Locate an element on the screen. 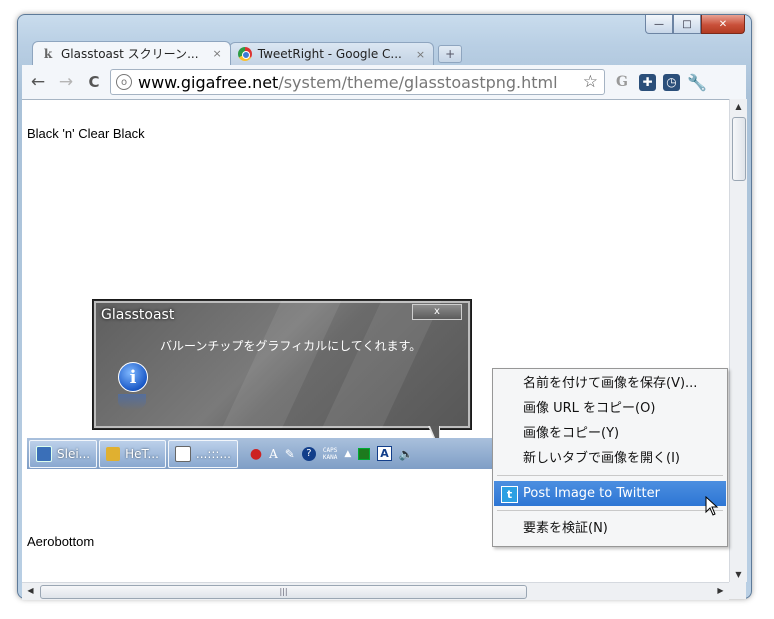 The width and height of the screenshot is (774, 619). system-tray: ● A ✎ ? CAPS KANA ▲ A 🔈 is located at coordinates (332, 454).